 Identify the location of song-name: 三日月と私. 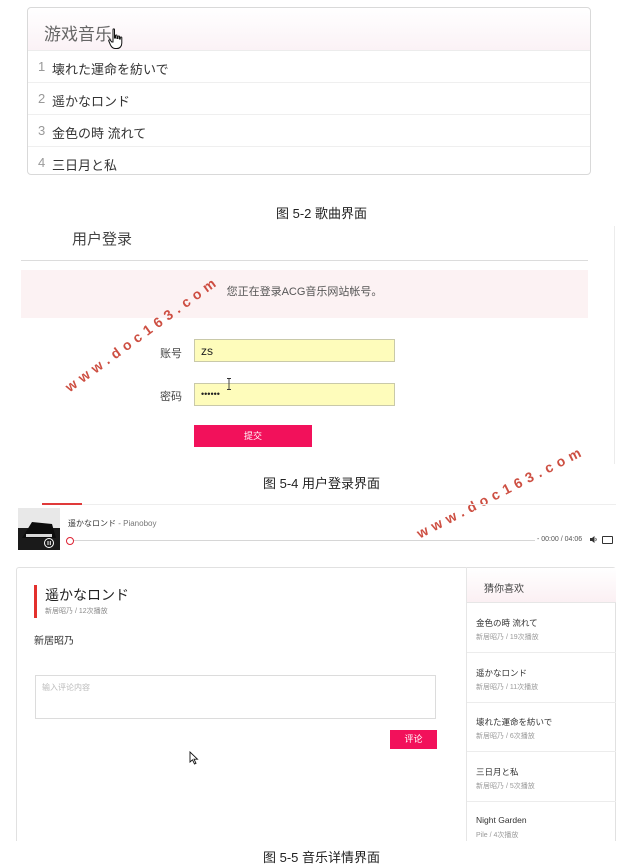
(84, 164).